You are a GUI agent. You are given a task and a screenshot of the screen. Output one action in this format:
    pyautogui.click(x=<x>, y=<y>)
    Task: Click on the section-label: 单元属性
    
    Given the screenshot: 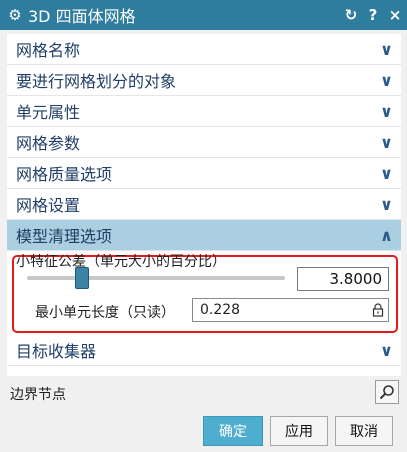 What is the action you would take?
    pyautogui.click(x=48, y=112)
    